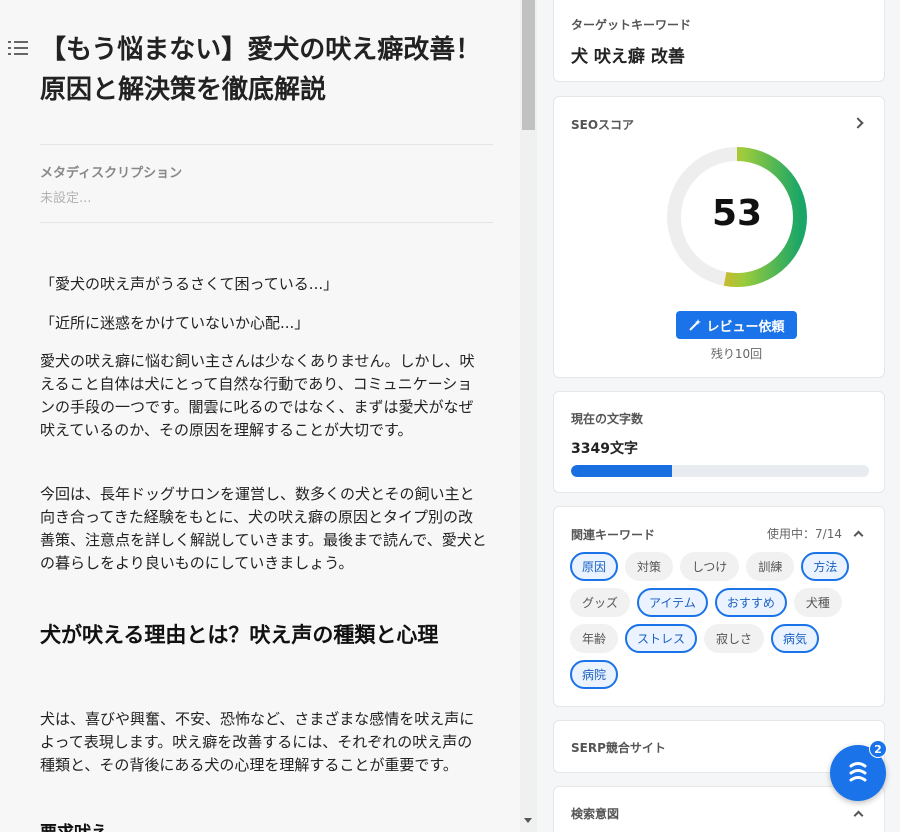 Image resolution: width=900 pixels, height=832 pixels. I want to click on keyword-chip: 原因, so click(594, 566).